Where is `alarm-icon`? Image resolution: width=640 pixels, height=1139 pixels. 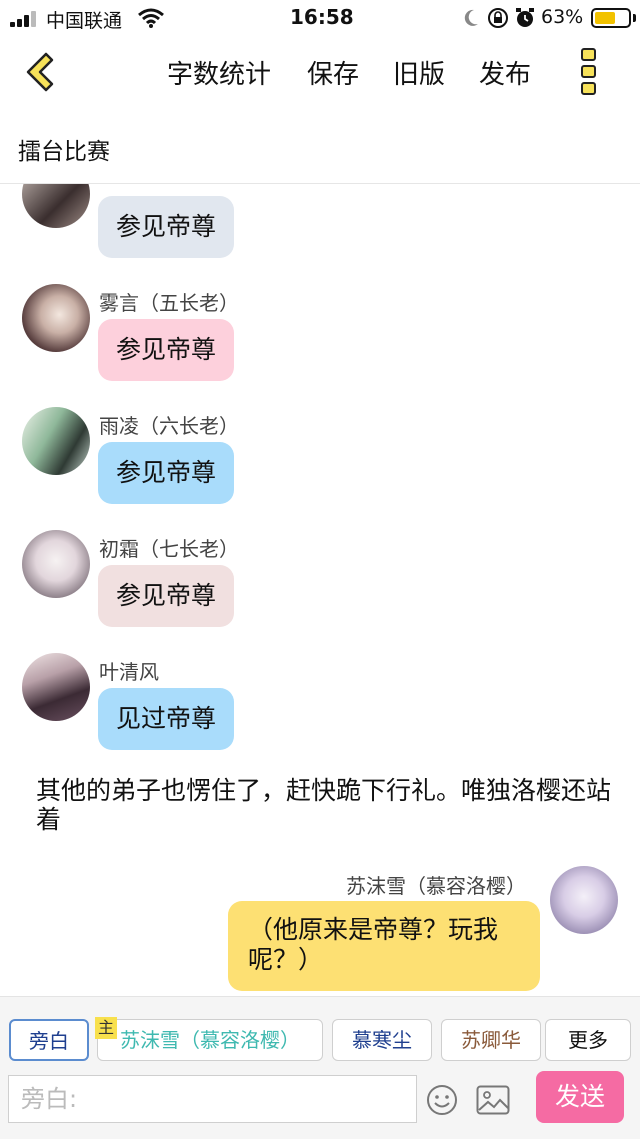
alarm-icon is located at coordinates (525, 17).